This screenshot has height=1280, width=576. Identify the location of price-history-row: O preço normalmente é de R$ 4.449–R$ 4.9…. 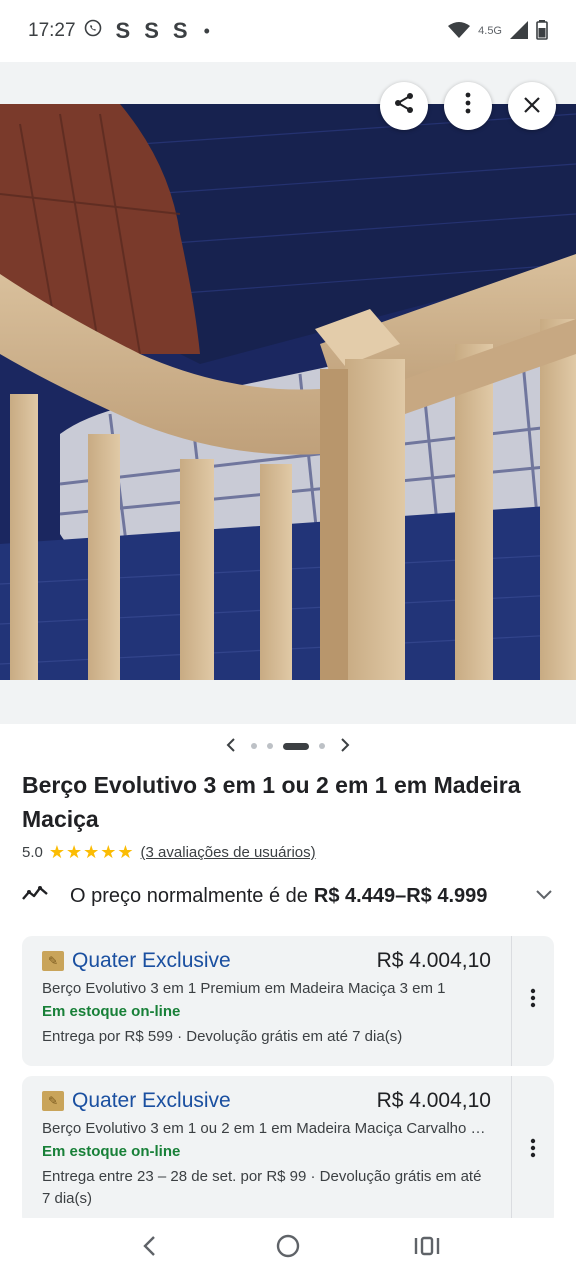
(287, 896).